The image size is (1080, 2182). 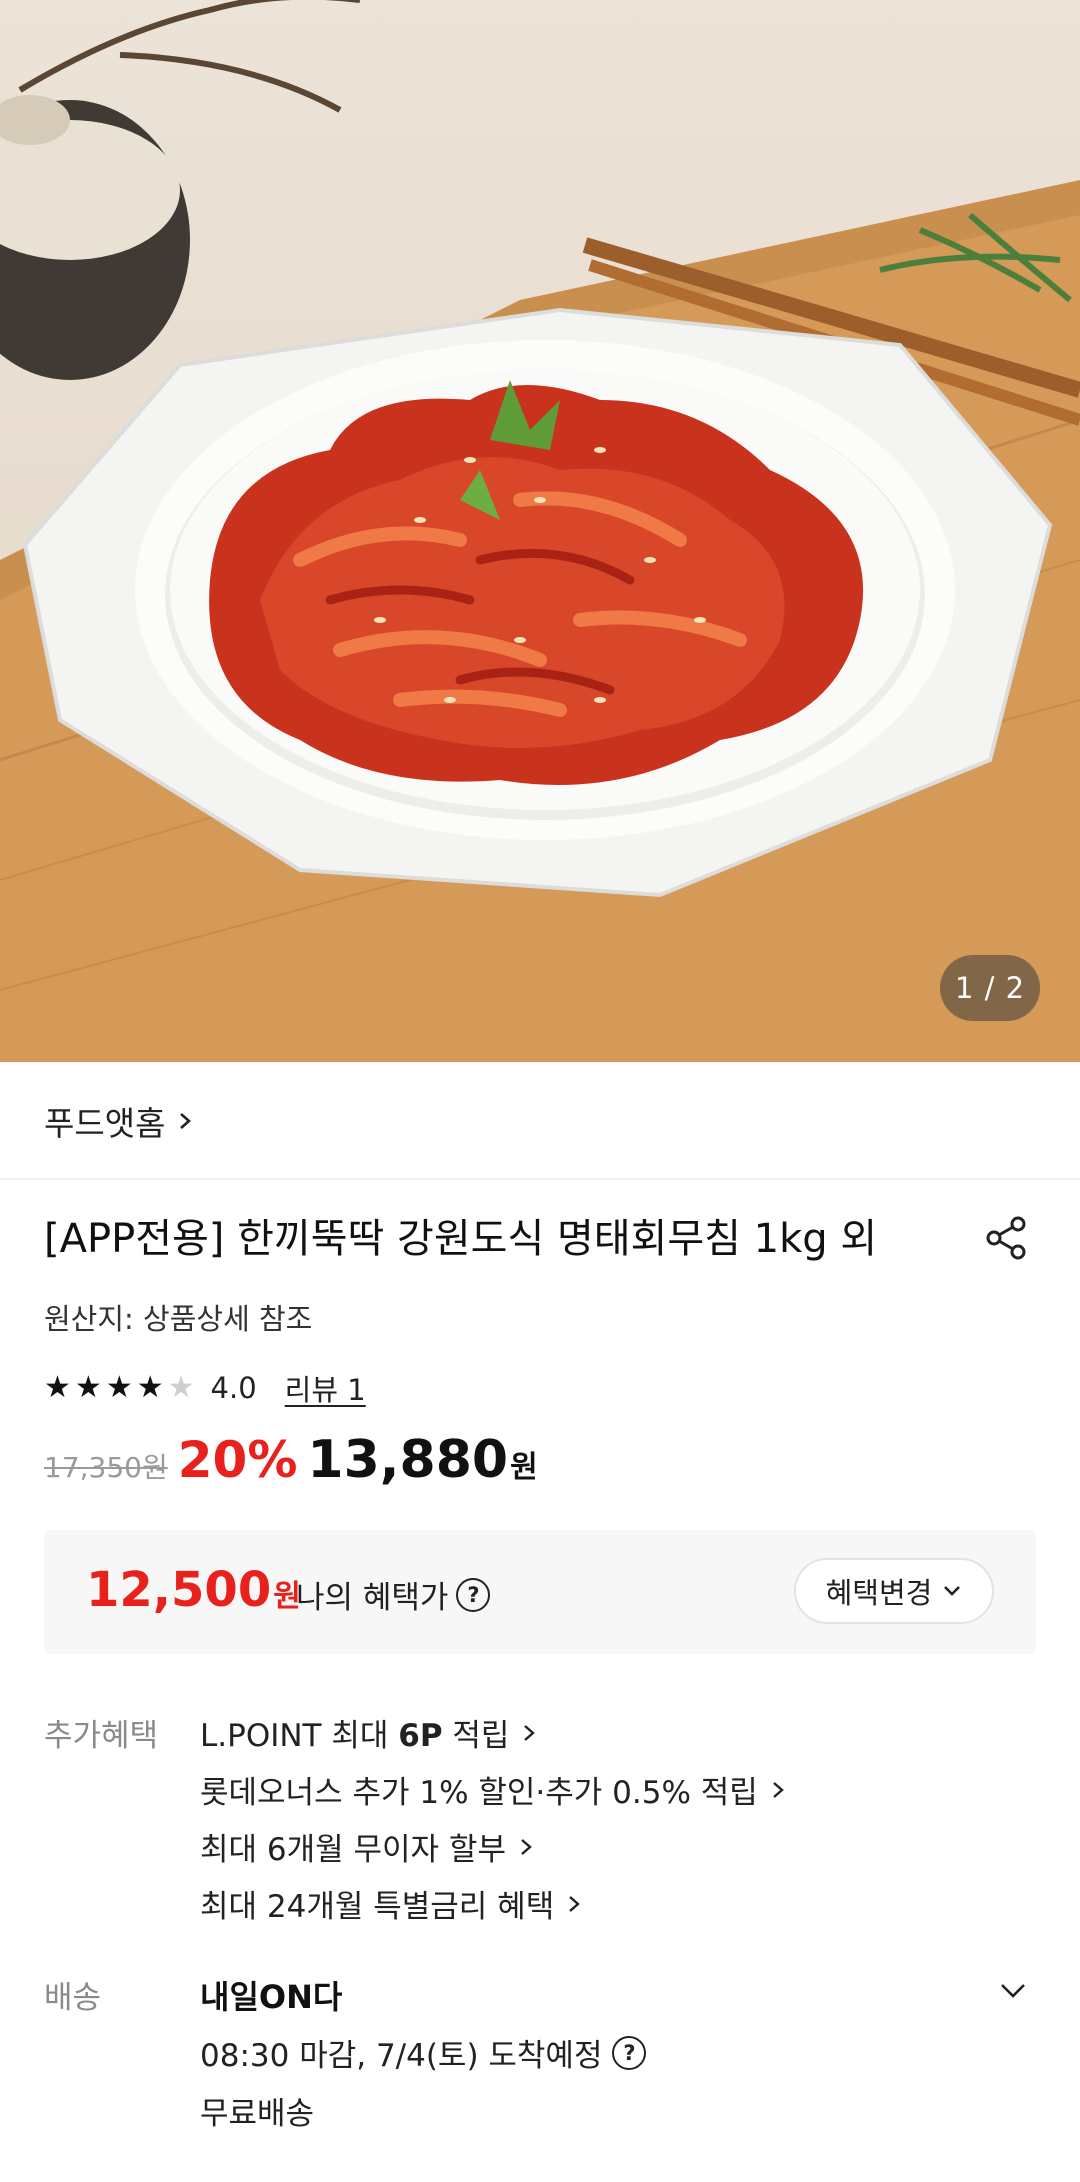 I want to click on delivery-schedule: 08:30 마감, 7/4(토) 도착예정 ?, so click(x=423, y=2052).